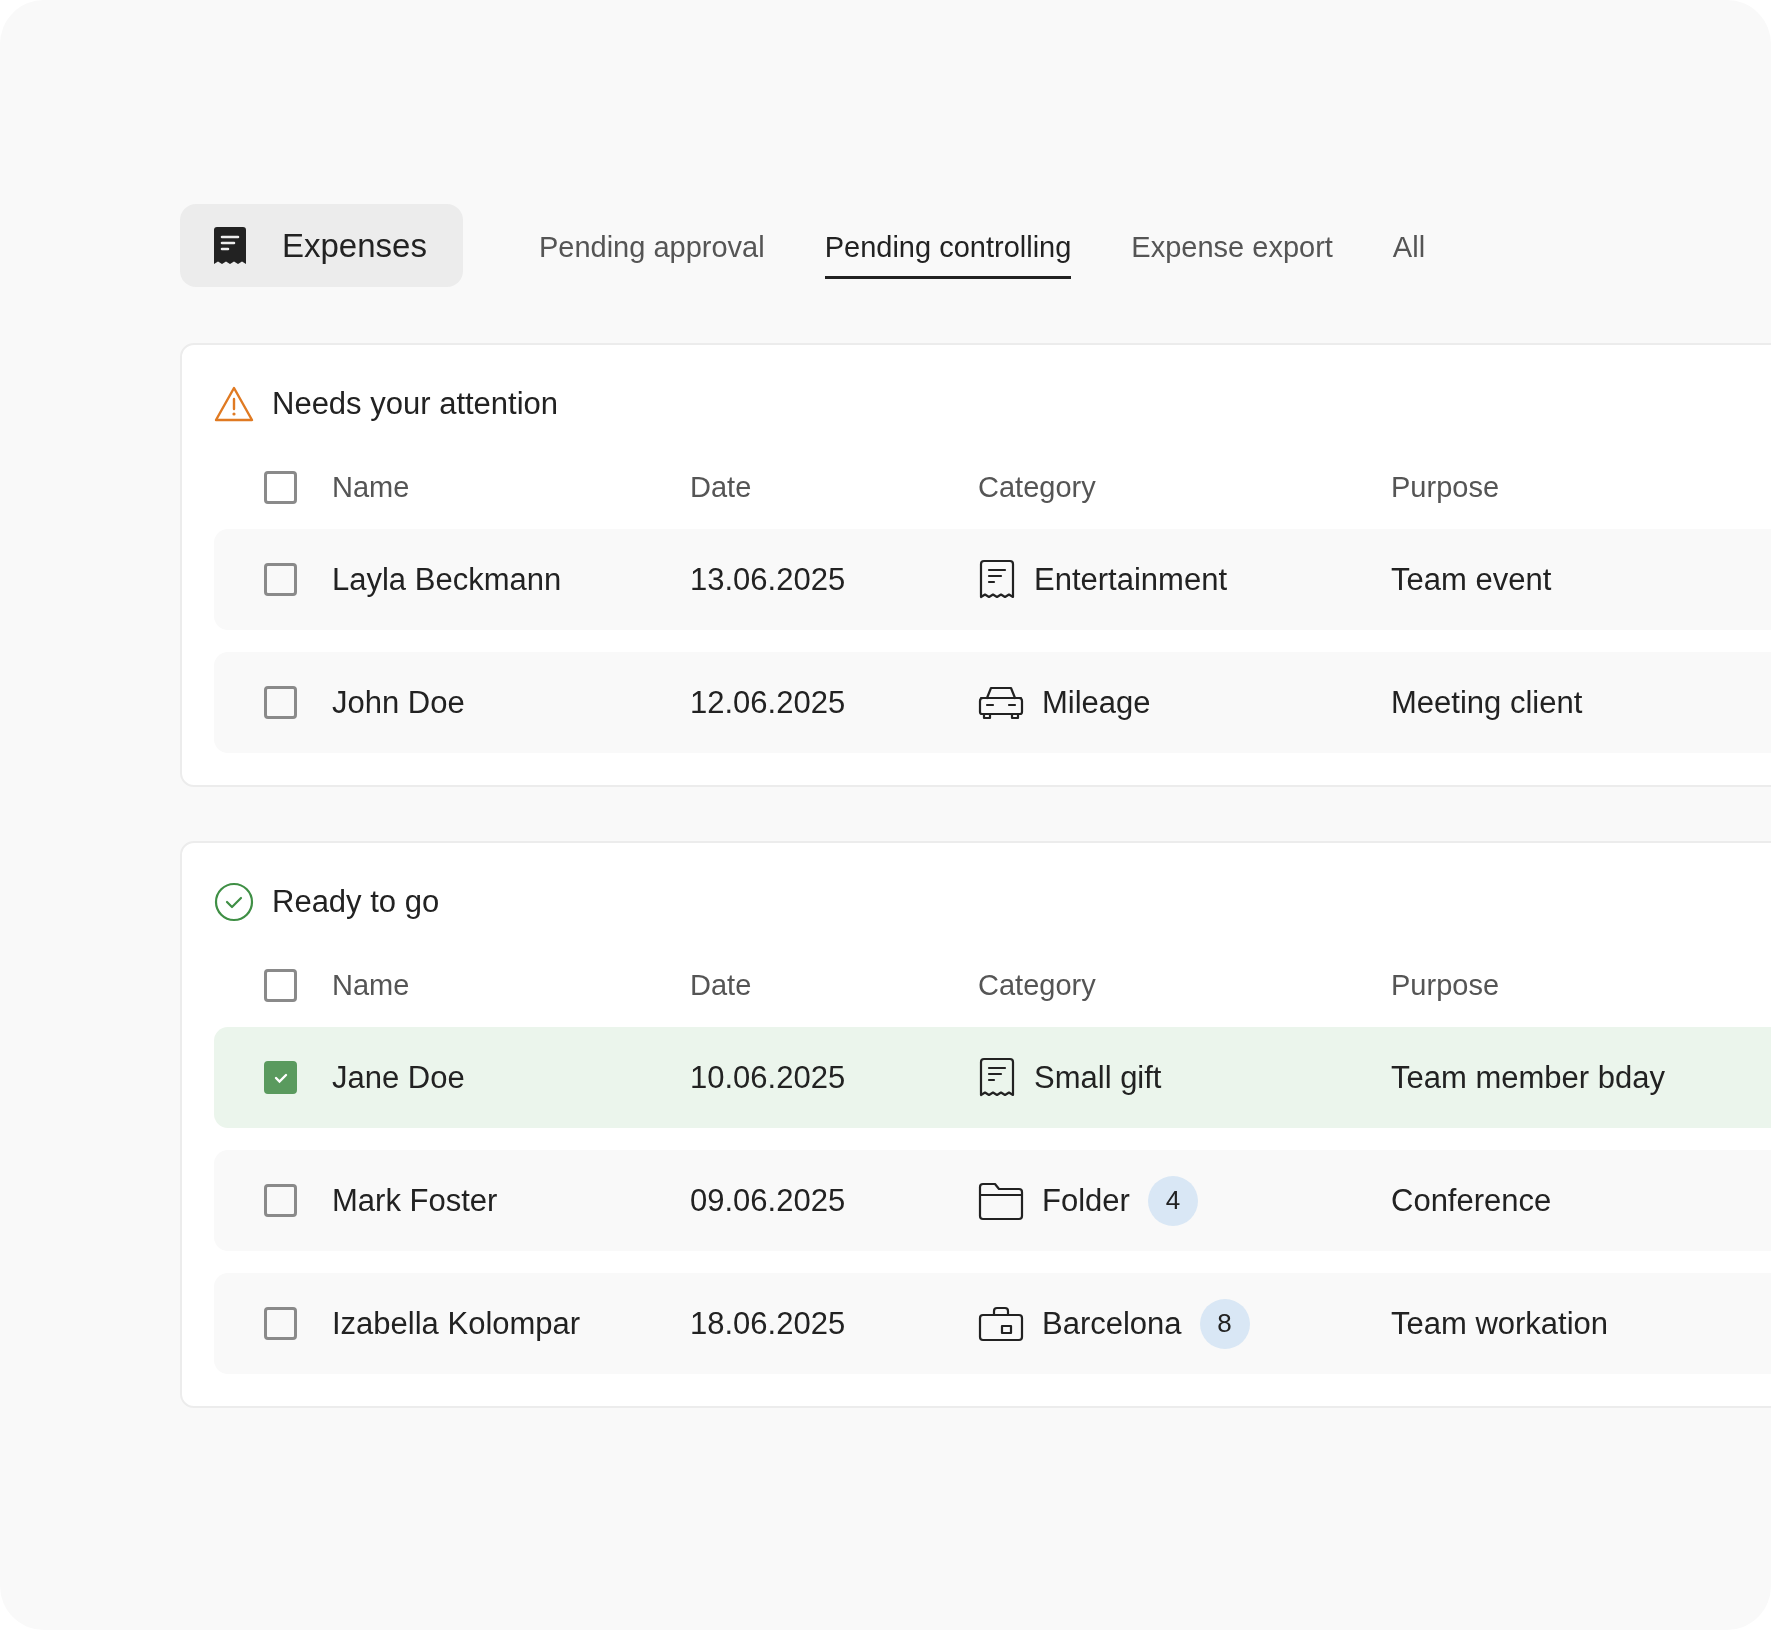  I want to click on expense-row: John Doe 12.06.2025 Mileage Meeting client, so click(992, 702).